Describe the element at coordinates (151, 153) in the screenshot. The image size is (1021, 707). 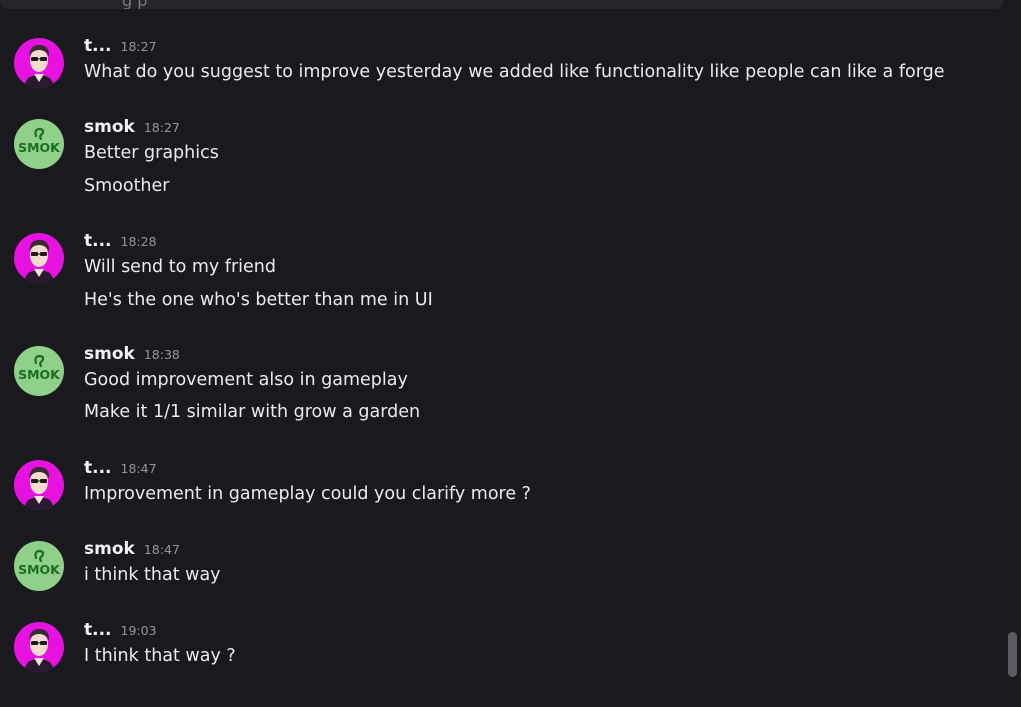
I see `message-text: Better graphics` at that location.